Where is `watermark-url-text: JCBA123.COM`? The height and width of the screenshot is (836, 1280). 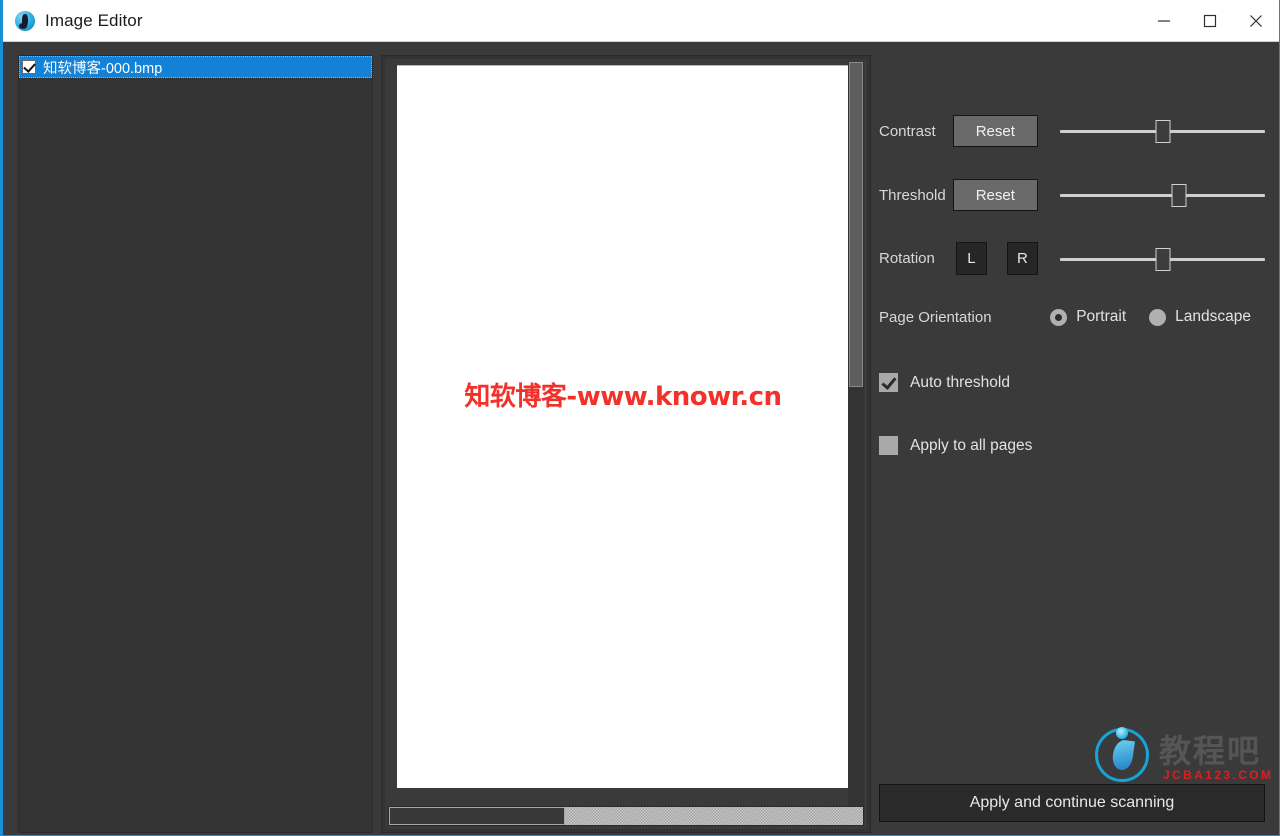 watermark-url-text: JCBA123.COM is located at coordinates (1218, 775).